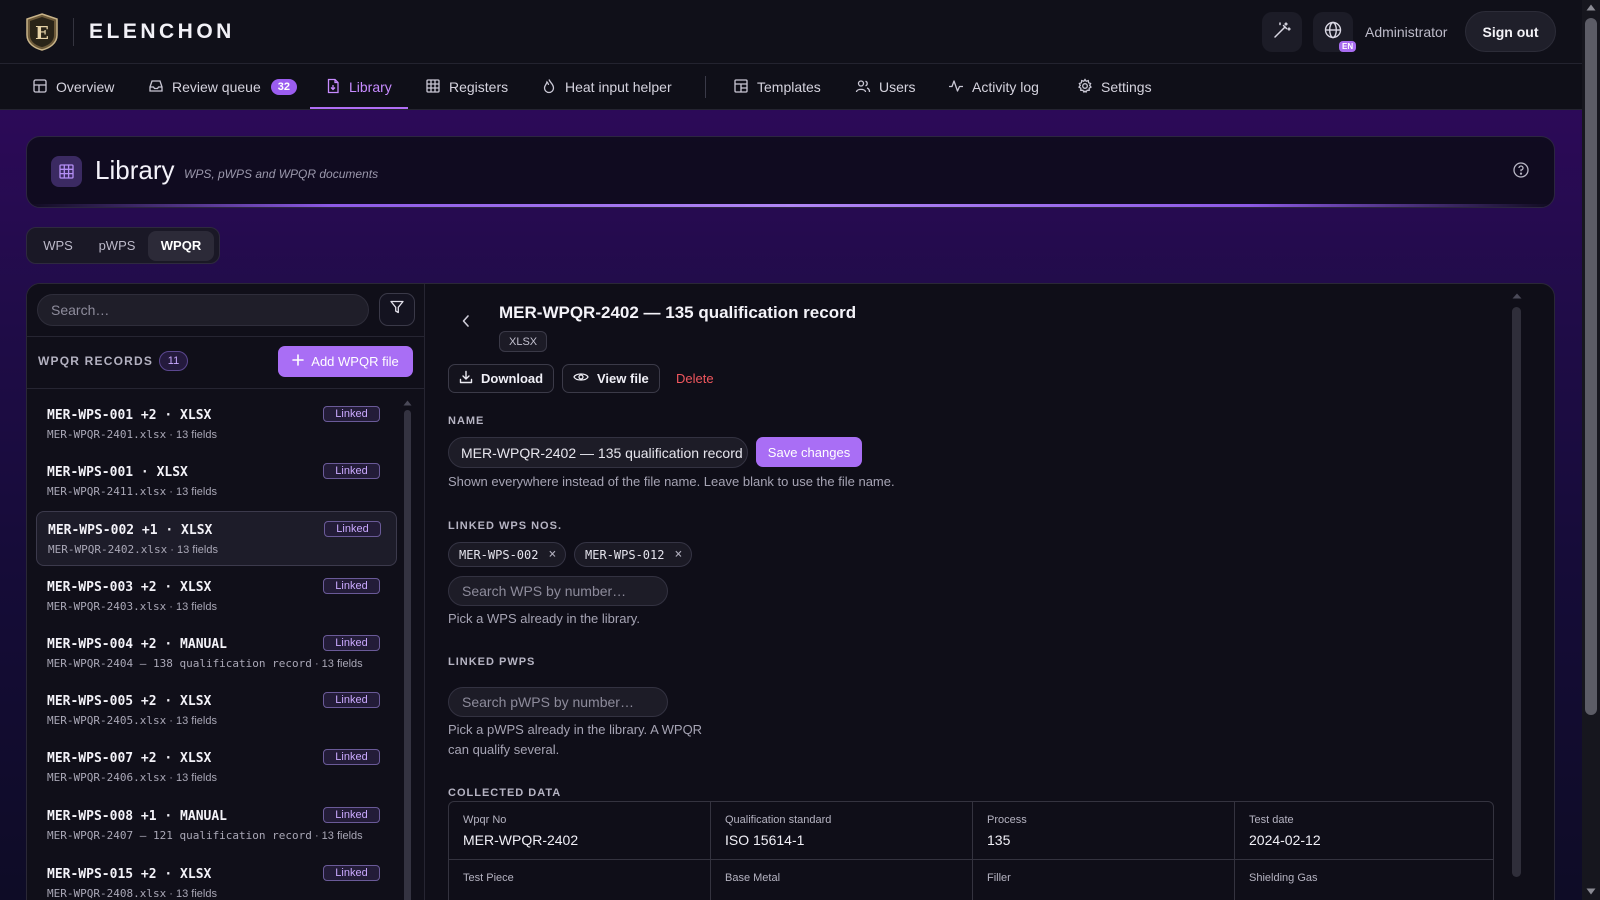 The width and height of the screenshot is (1600, 900). What do you see at coordinates (42, 32) in the screenshot?
I see `elenchon-logo-icon: E` at bounding box center [42, 32].